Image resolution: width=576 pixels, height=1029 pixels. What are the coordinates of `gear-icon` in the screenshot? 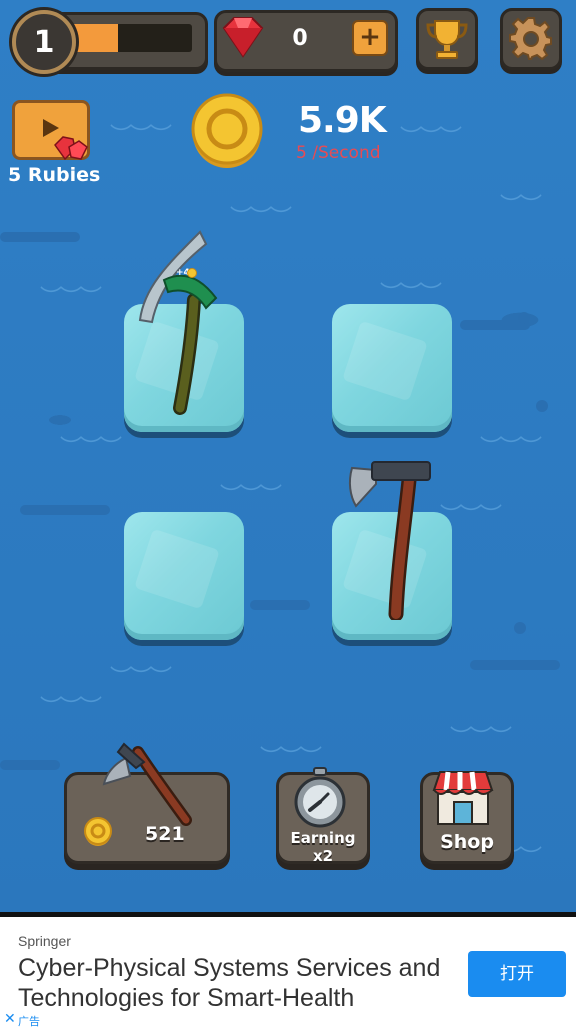 It's located at (530, 39).